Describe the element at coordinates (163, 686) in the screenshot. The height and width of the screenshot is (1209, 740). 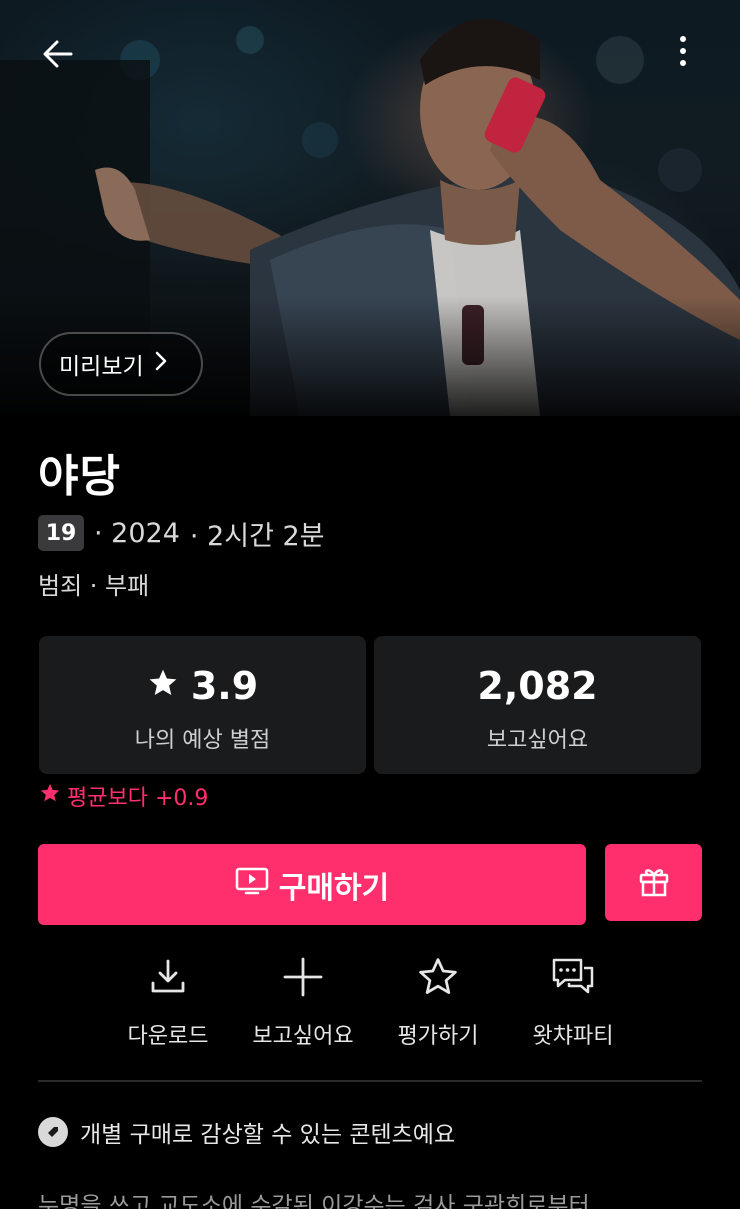
I see `star-filled-icon` at that location.